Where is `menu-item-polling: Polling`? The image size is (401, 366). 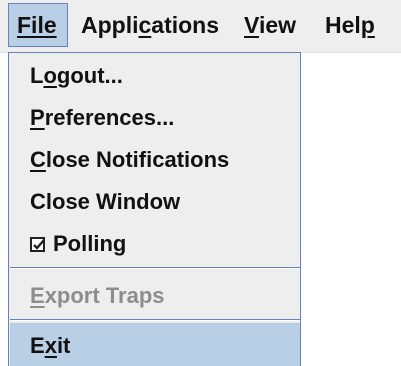 menu-item-polling: Polling is located at coordinates (155, 244).